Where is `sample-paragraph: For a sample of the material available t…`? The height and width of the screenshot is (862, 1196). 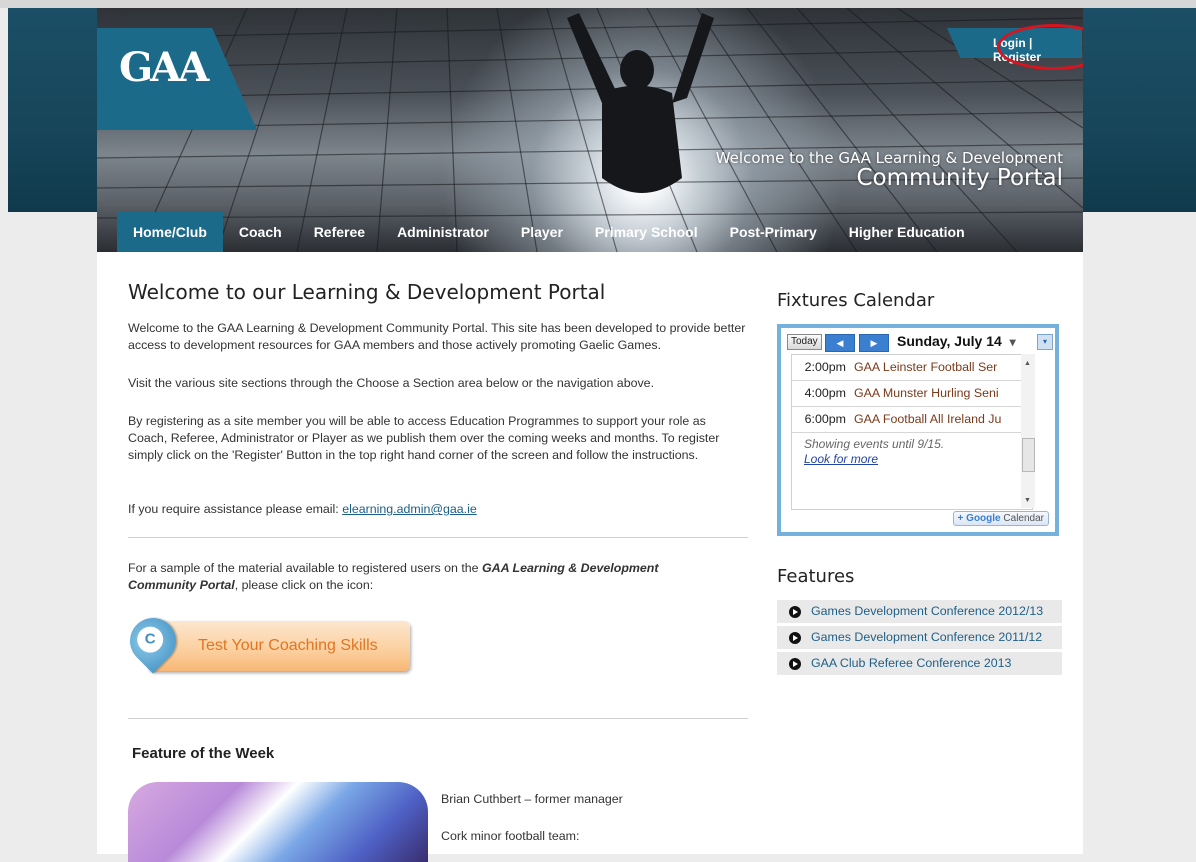
sample-paragraph: For a sample of the material available t… is located at coordinates (428, 577).